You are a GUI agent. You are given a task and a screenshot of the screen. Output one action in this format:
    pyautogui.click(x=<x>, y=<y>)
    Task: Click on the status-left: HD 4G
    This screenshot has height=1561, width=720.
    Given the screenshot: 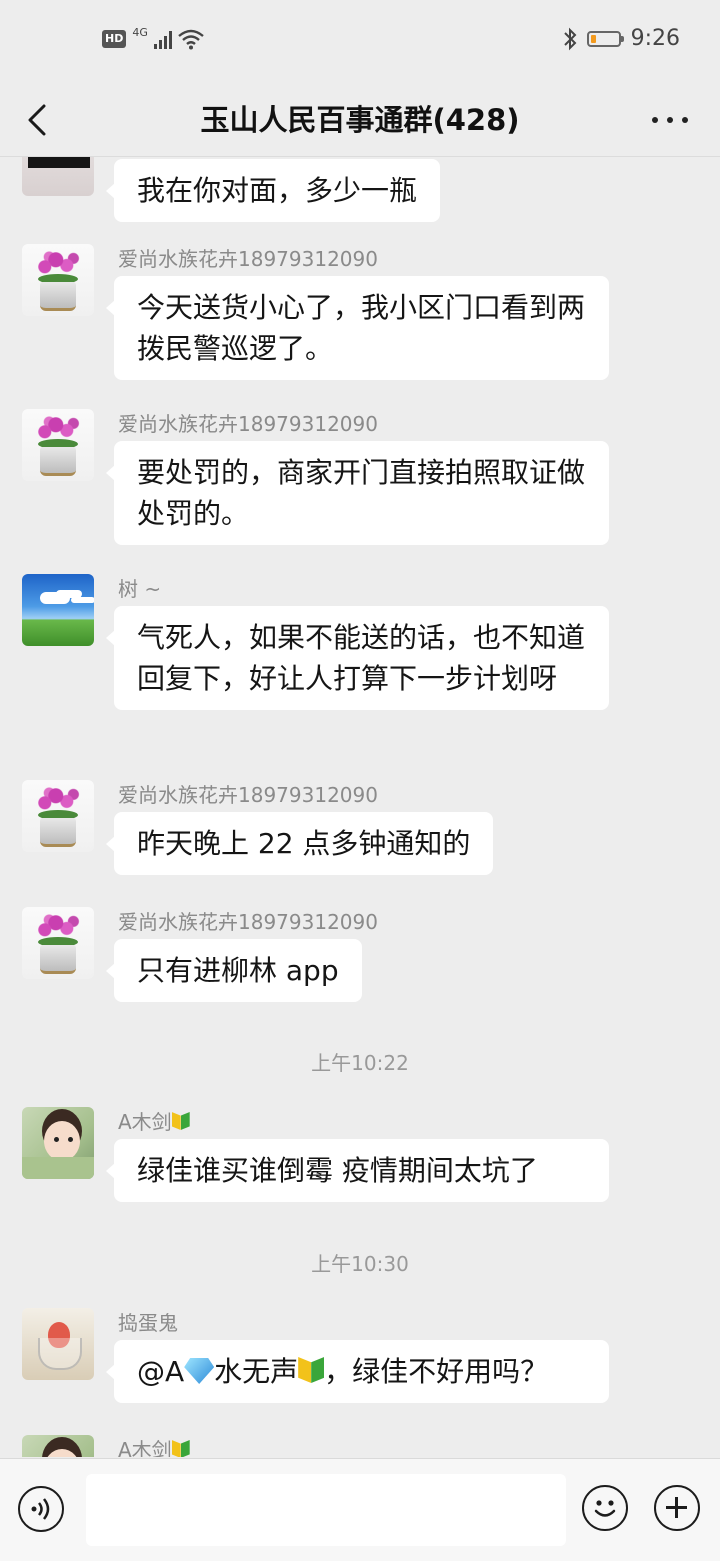 What is the action you would take?
    pyautogui.click(x=153, y=37)
    